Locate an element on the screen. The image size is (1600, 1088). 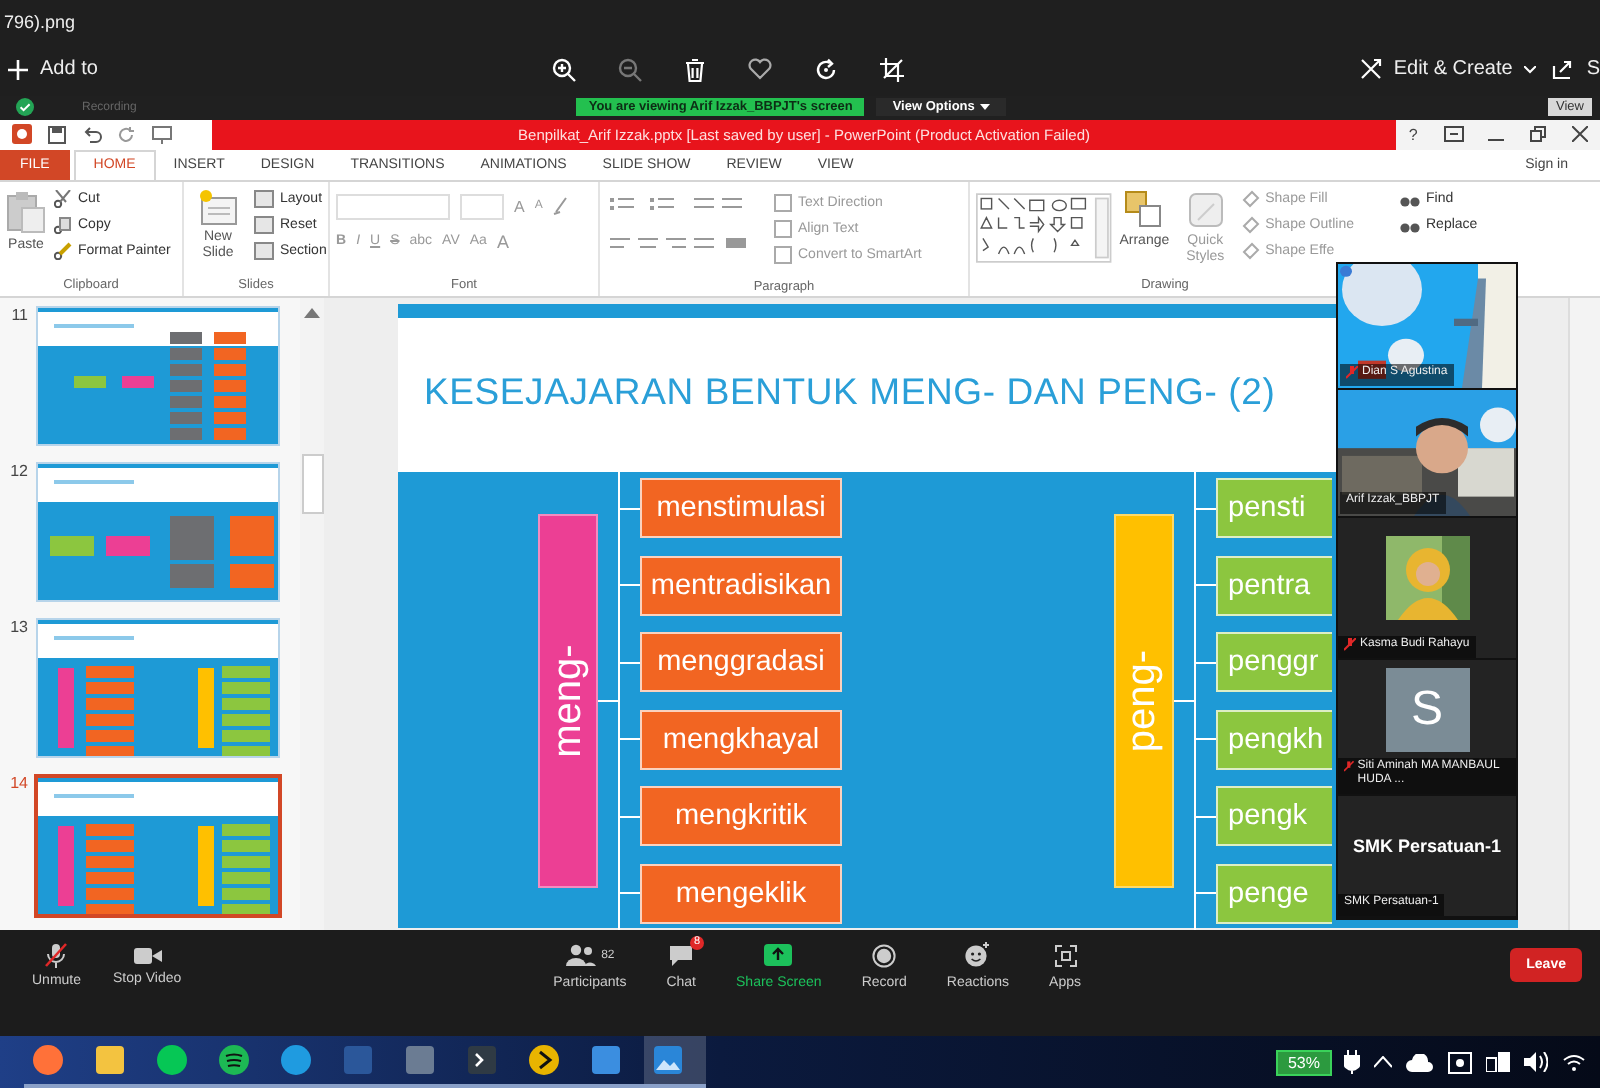
player-icon is located at coordinates (544, 1060).